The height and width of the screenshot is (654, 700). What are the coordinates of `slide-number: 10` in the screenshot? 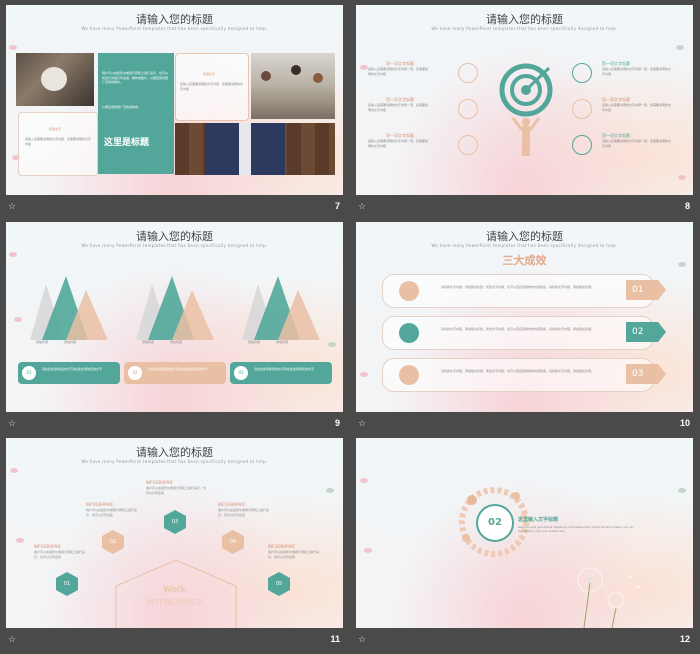 It's located at (684, 423).